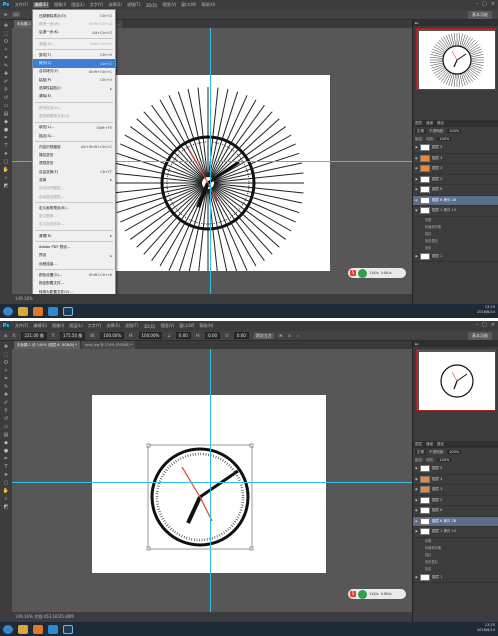  I want to click on menu-file: 文件(F), so click(21, 326).